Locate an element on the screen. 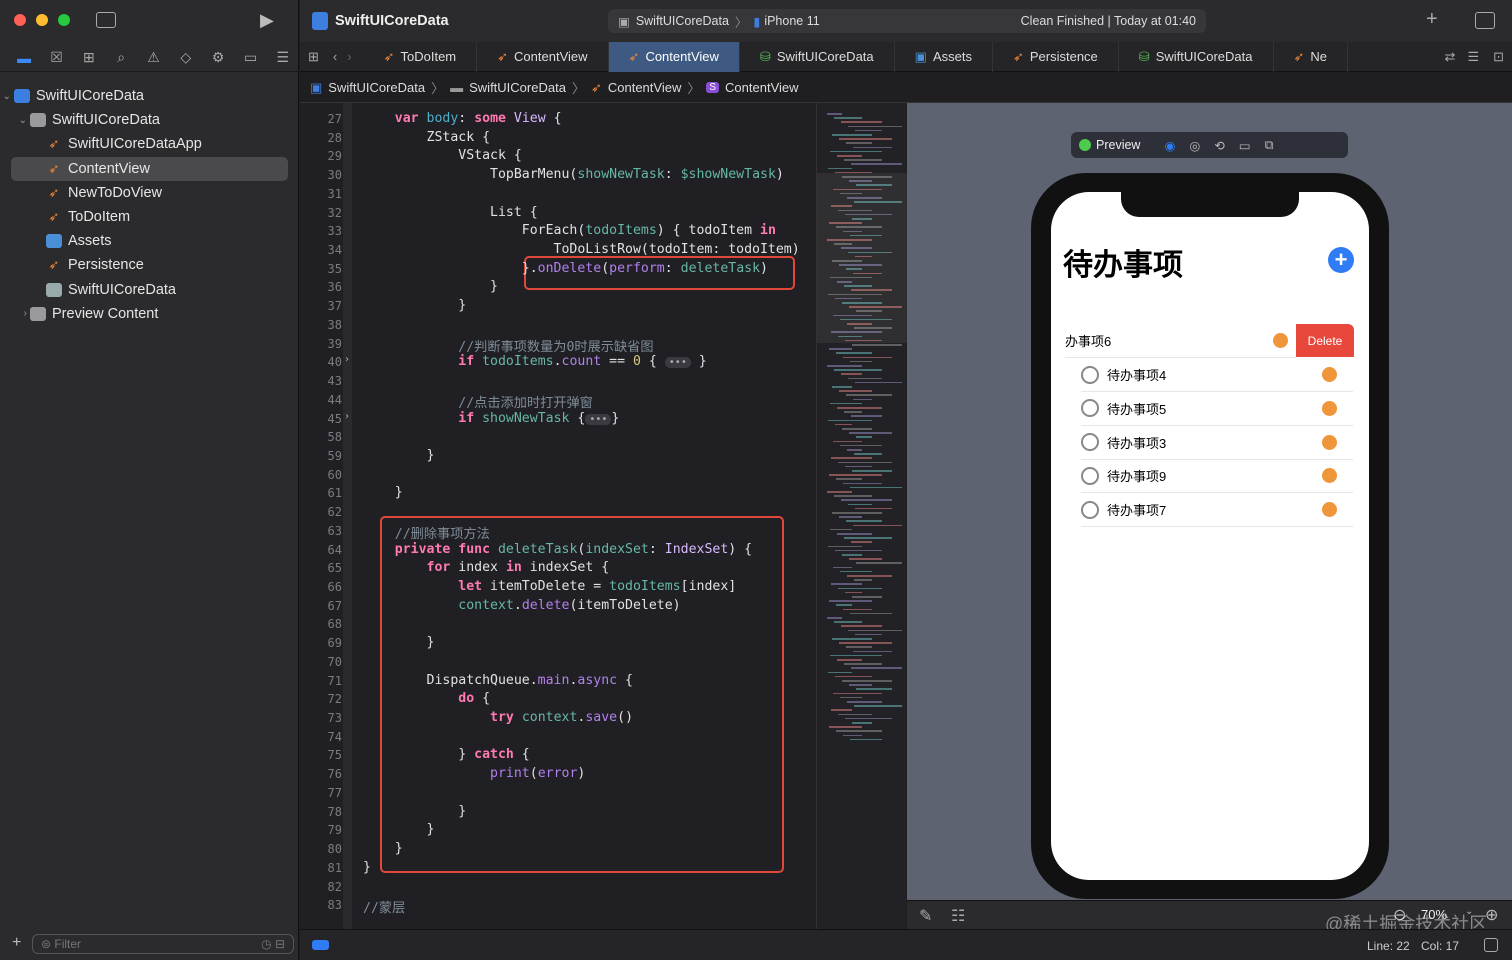  list-item: 待办事项7 is located at coordinates (1217, 510).